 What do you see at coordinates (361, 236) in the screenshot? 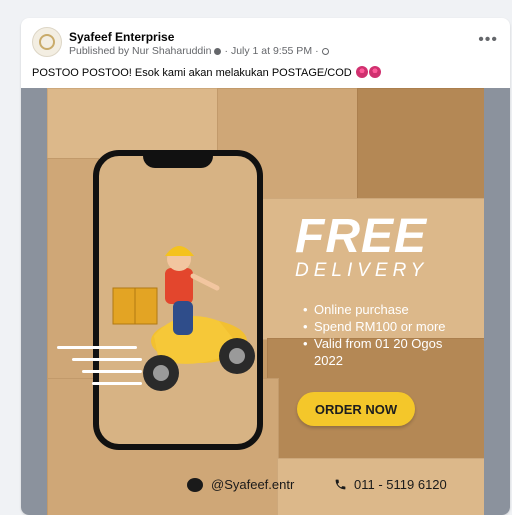
I see `ad-title: FREE` at bounding box center [361, 236].